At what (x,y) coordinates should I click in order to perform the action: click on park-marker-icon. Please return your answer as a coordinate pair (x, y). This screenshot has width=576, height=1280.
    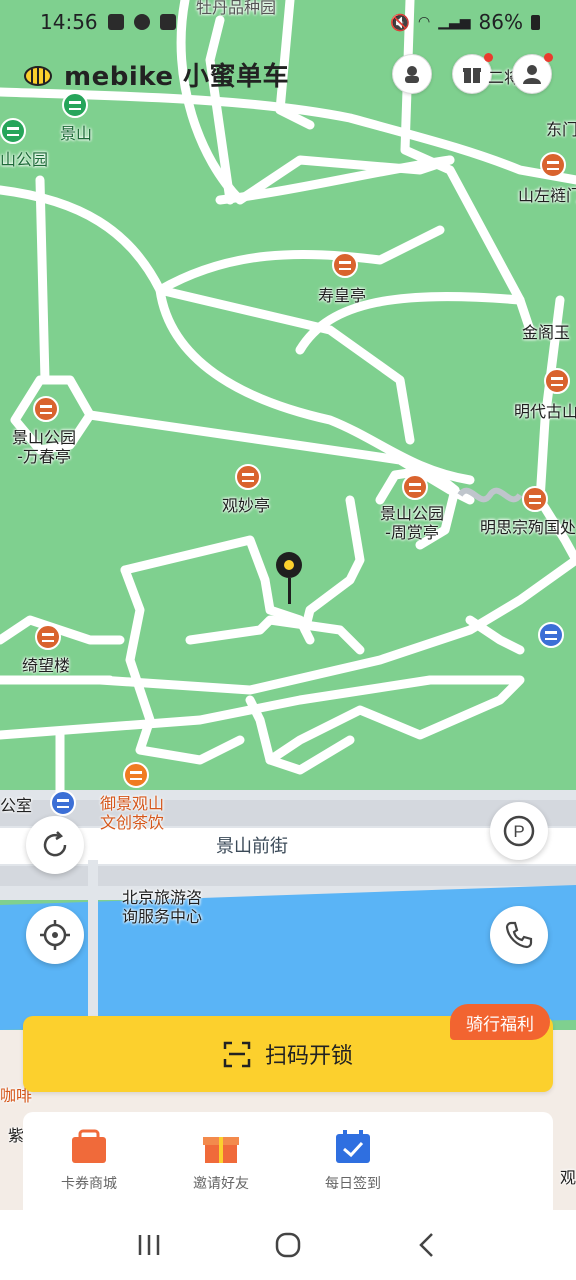
    Looking at the image, I should click on (13, 131).